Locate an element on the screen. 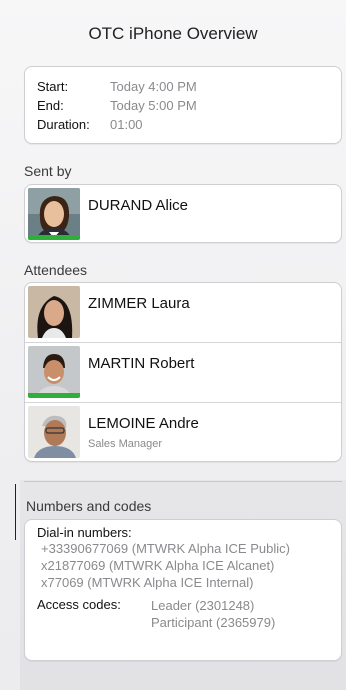  attendee-title: Sales Manager is located at coordinates (125, 444).